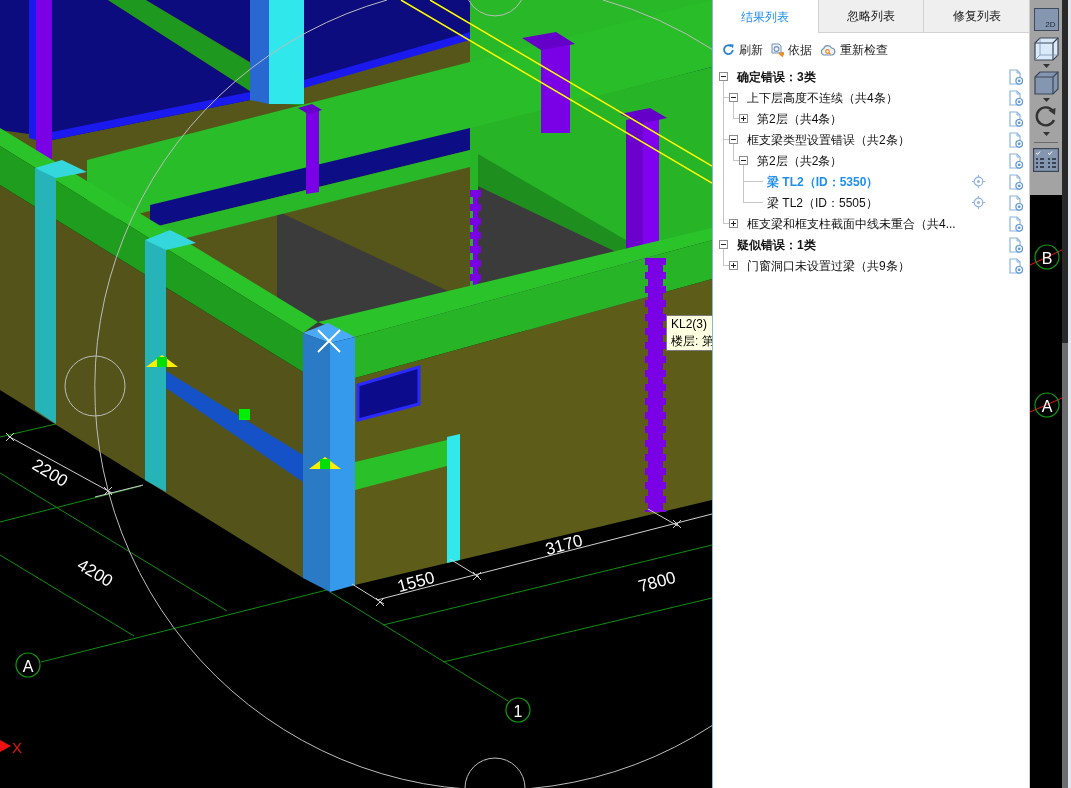  I want to click on grid-bubble: A, so click(28, 665).